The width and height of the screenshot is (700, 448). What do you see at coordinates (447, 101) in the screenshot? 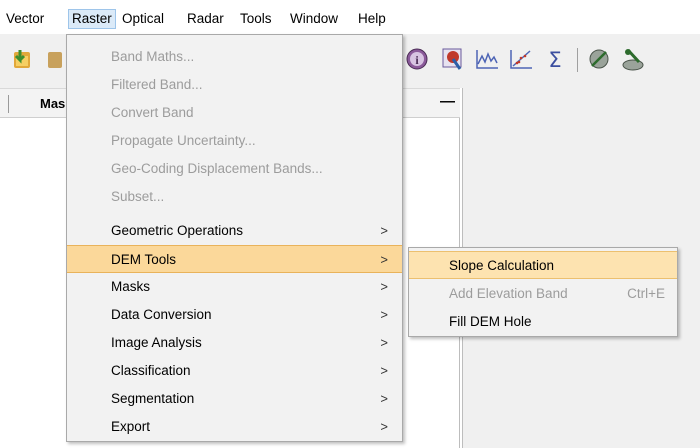
I see `minimize-button: —` at bounding box center [447, 101].